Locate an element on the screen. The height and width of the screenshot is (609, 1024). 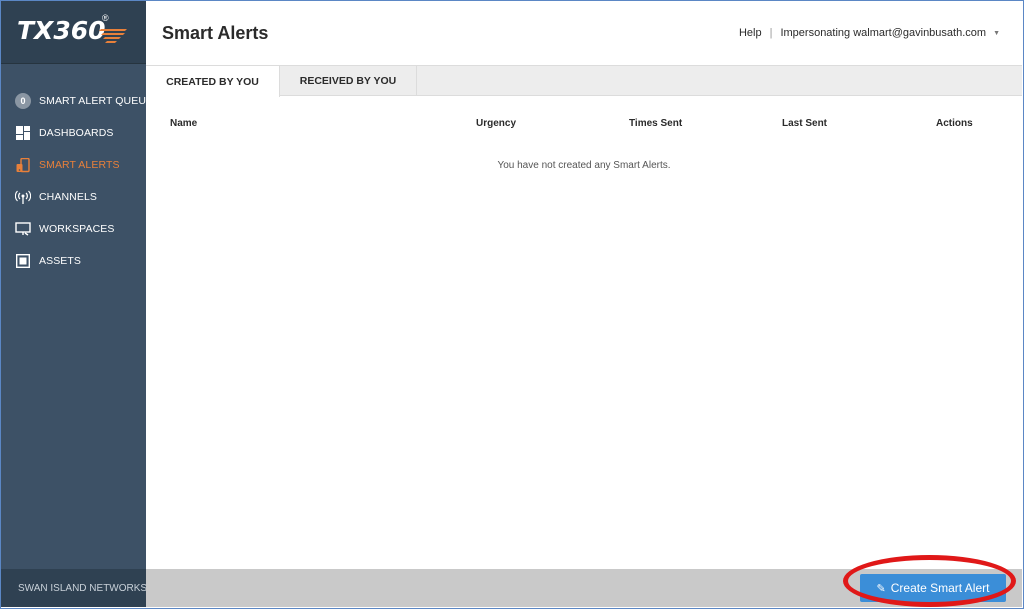
sidebar-item-smart-alert-queue: 0 SMART ALERT QUEUE is located at coordinates (77, 101).